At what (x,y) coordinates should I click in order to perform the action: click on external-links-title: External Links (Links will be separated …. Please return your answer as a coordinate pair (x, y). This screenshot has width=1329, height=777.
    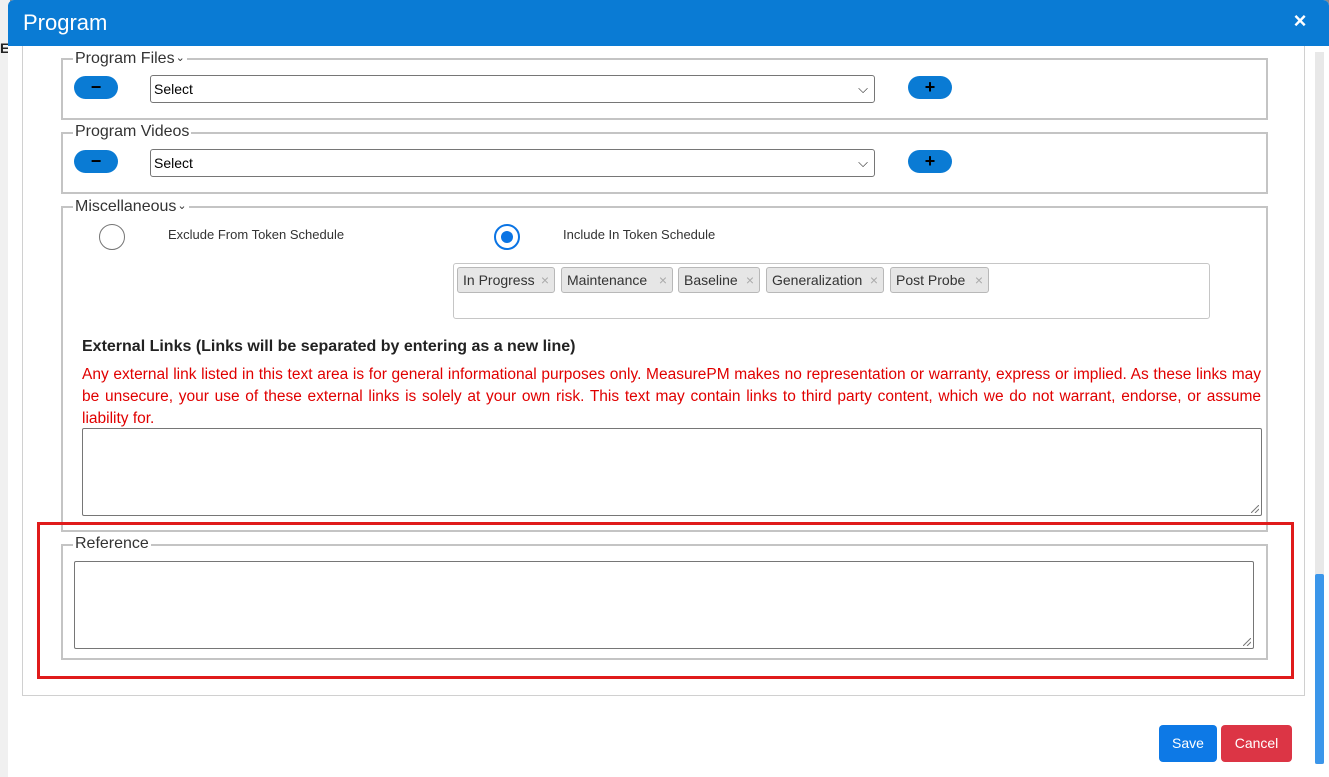
    Looking at the image, I should click on (329, 346).